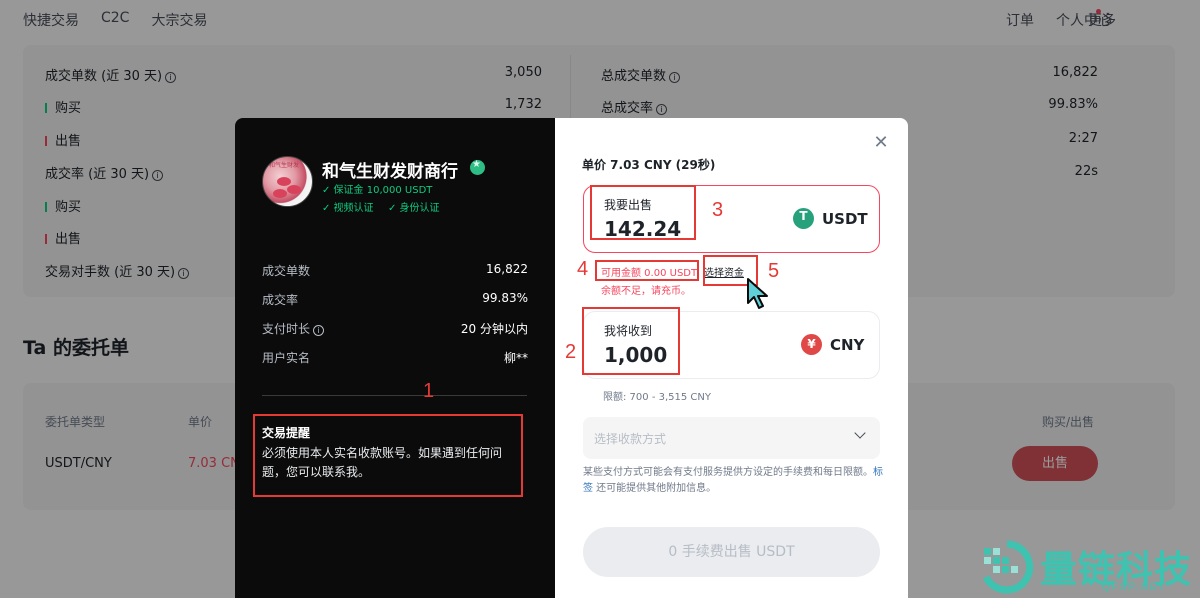 Image resolution: width=1200 pixels, height=598 pixels. What do you see at coordinates (811, 344) in the screenshot?
I see `cny-icon: ¥` at bounding box center [811, 344].